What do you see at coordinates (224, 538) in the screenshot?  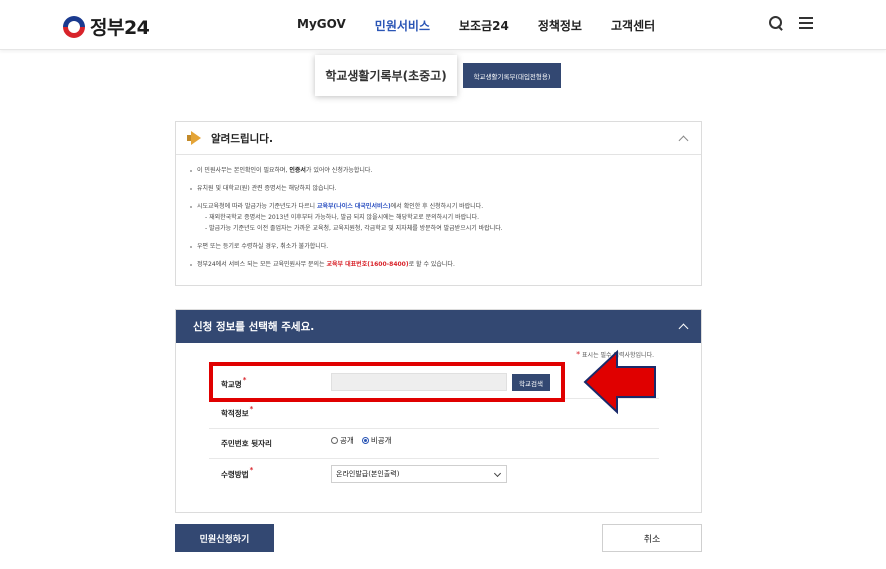 I see `apply-button: 민원신청하기` at bounding box center [224, 538].